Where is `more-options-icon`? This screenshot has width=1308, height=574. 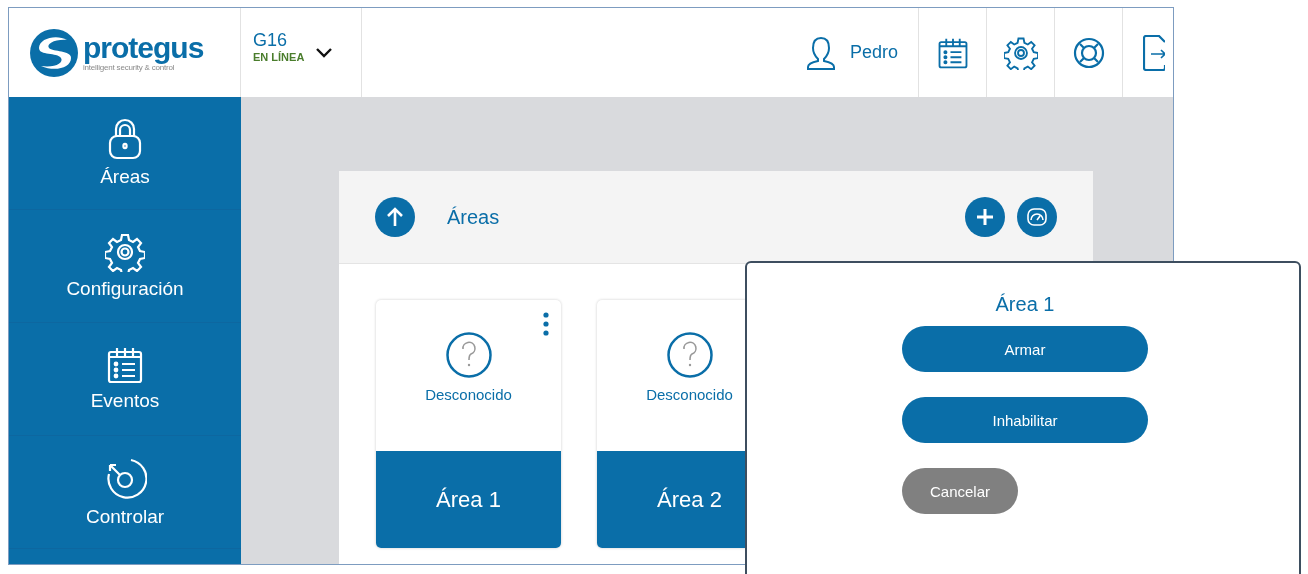
more-options-icon is located at coordinates (546, 324).